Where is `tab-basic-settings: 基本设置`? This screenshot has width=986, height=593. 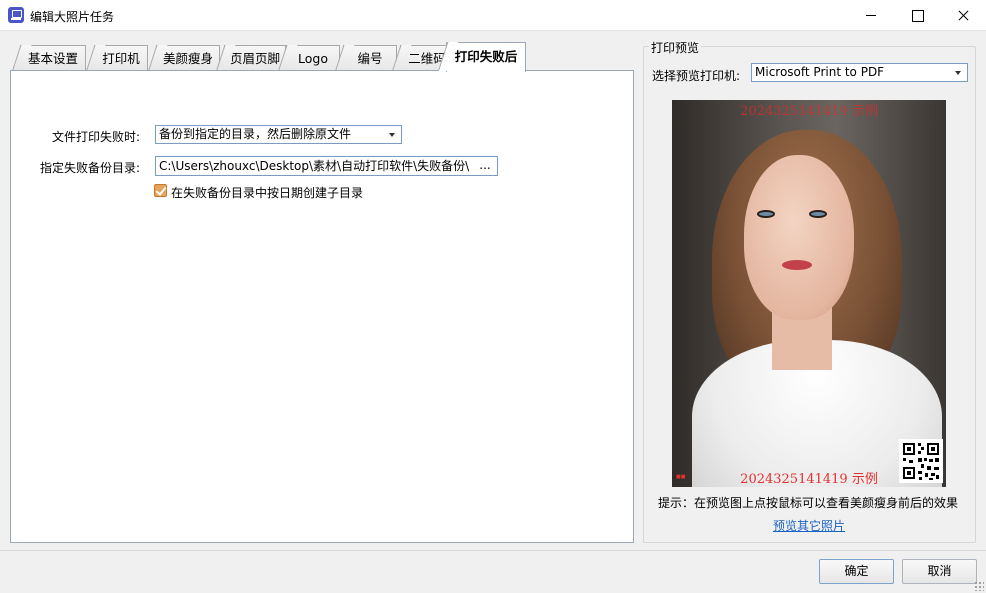 tab-basic-settings: 基本设置 is located at coordinates (53, 58).